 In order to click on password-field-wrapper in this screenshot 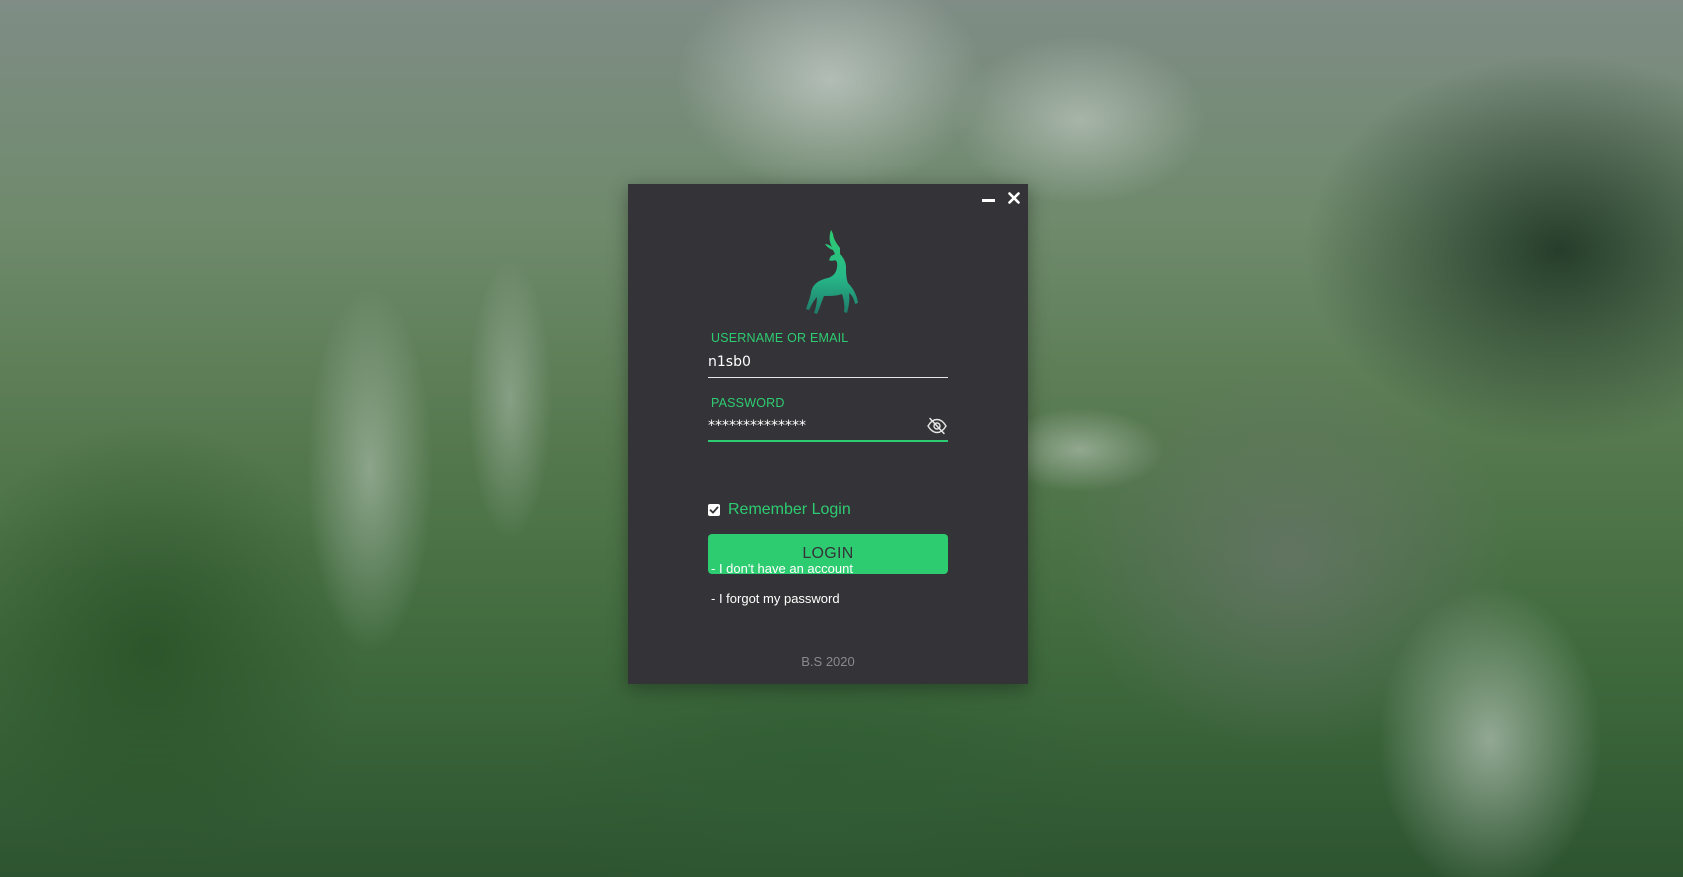, I will do `click(828, 426)`.